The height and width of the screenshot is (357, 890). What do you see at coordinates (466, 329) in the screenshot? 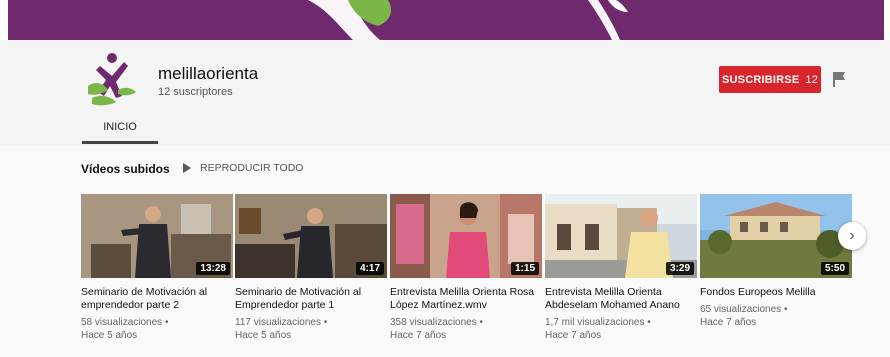
I see `video-meta: 358 visualizaciones • Hace 7 años` at bounding box center [466, 329].